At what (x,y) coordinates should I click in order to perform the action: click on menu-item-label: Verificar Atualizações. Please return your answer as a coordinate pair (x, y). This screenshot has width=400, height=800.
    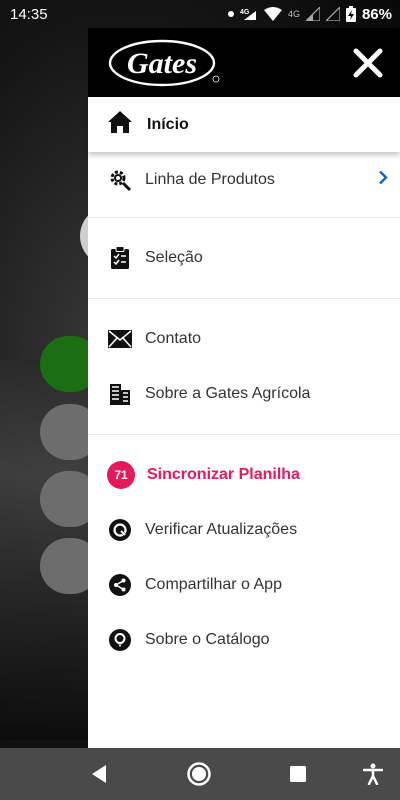
    Looking at the image, I should click on (221, 529).